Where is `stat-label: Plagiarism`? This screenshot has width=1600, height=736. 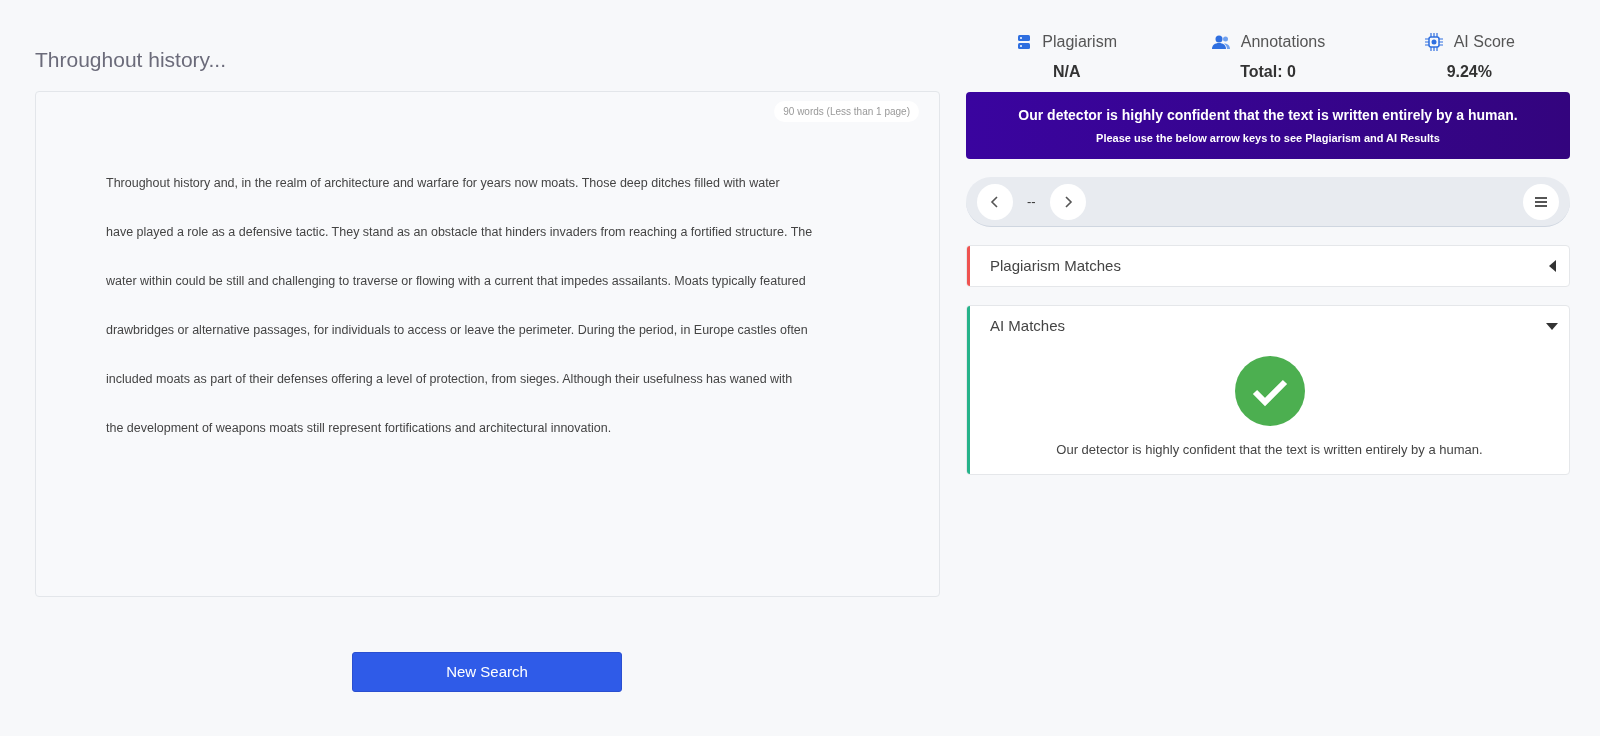 stat-label: Plagiarism is located at coordinates (1079, 42).